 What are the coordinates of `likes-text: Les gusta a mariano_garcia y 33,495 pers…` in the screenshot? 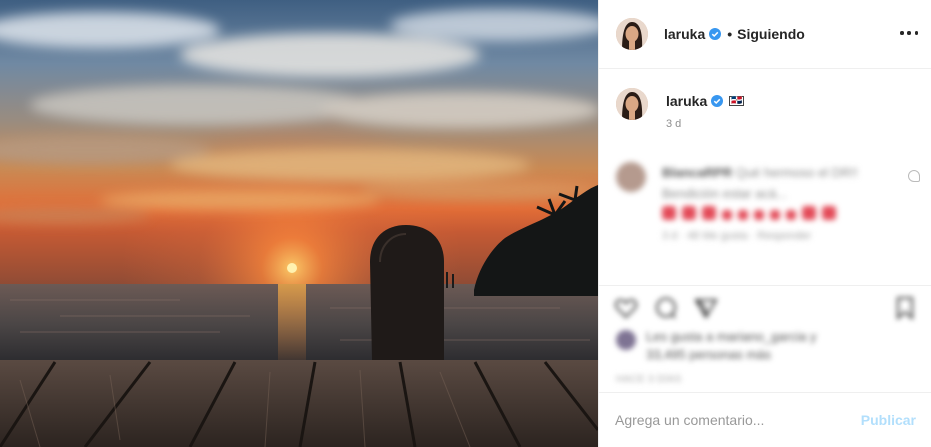 It's located at (746, 346).